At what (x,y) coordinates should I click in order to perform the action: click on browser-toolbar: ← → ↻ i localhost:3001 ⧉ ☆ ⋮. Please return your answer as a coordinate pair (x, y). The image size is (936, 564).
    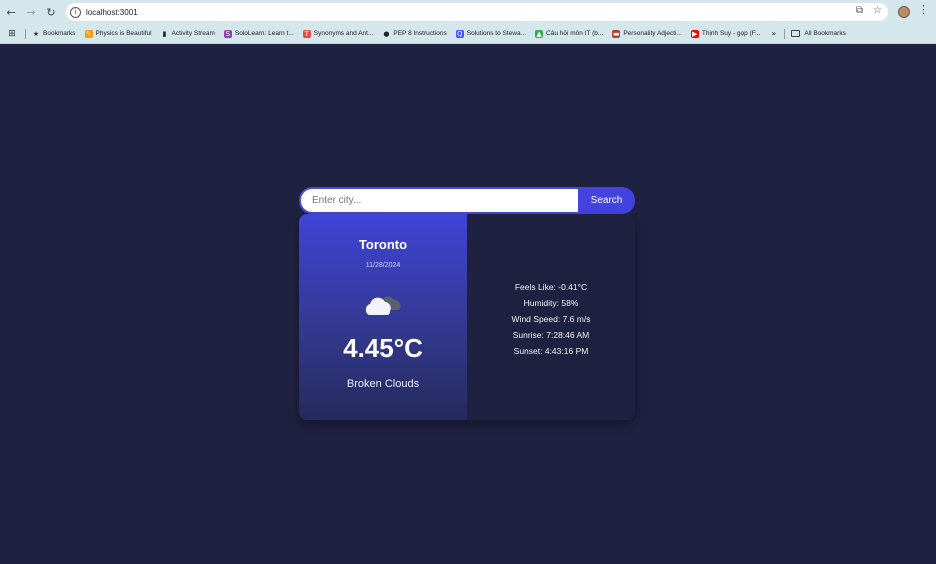
    Looking at the image, I should click on (468, 12).